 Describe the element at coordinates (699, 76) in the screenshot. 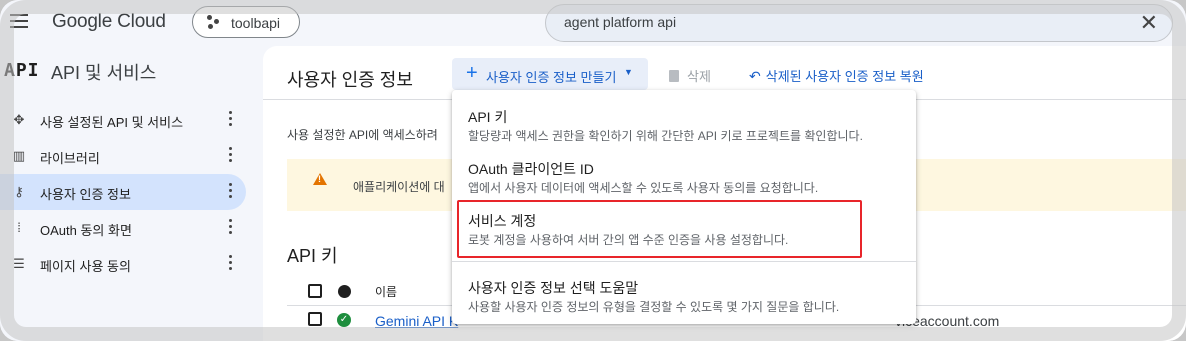

I see `delete-label: 삭제` at that location.